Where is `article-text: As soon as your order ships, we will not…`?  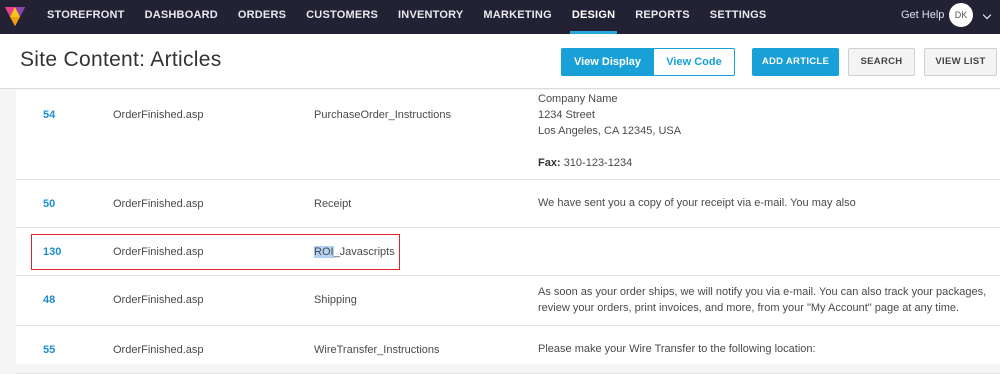 article-text: As soon as your order ships, we will not… is located at coordinates (762, 300).